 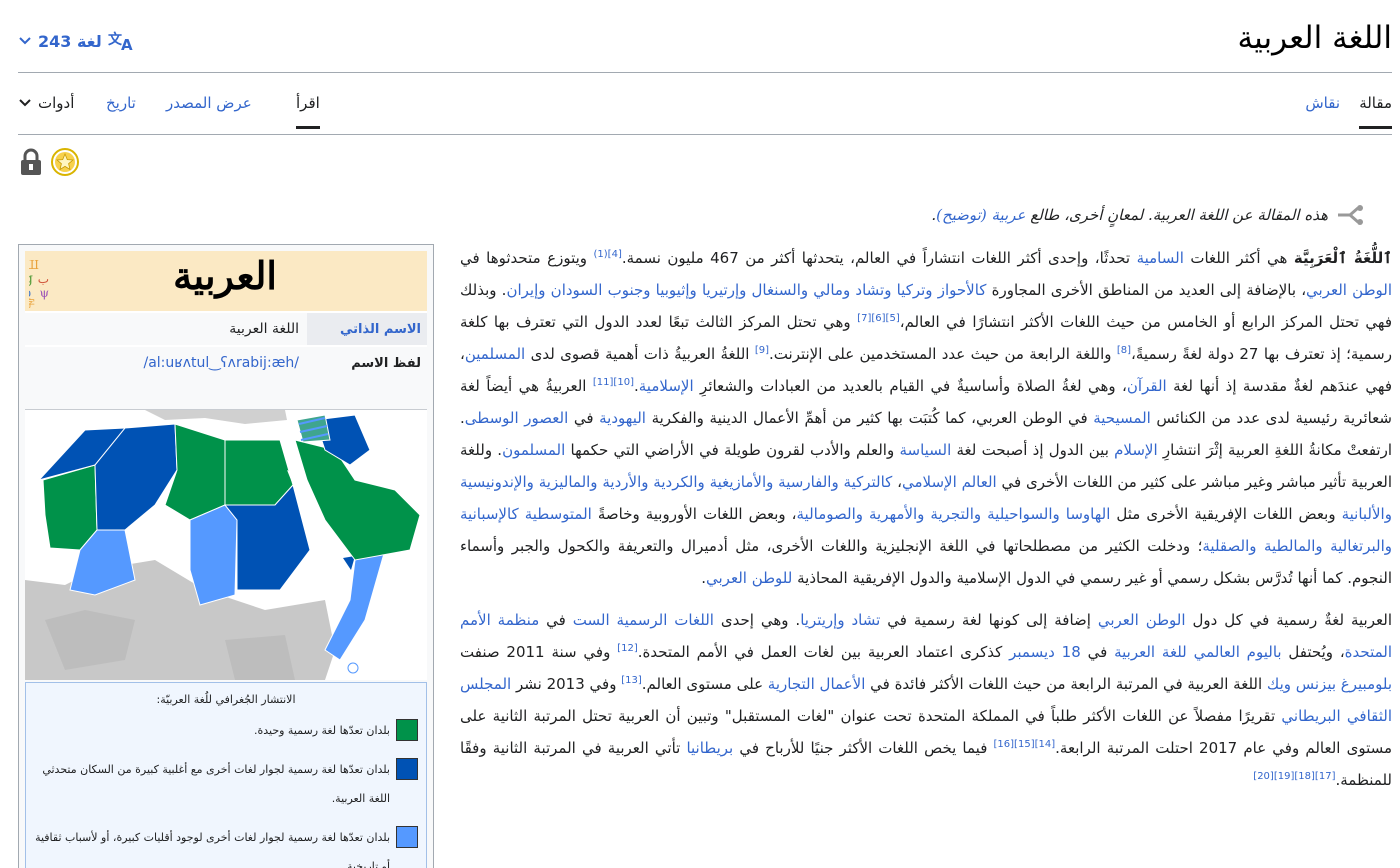 I want to click on article-link: 18 ديسمبر, so click(x=1045, y=652).